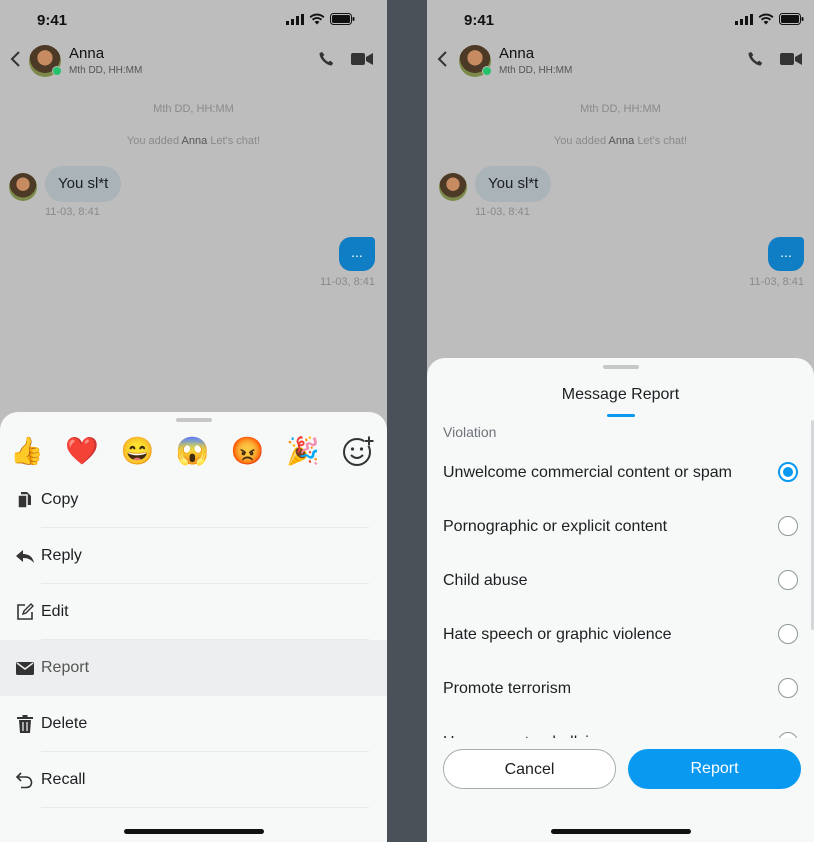 The image size is (814, 842). I want to click on divider, so click(205, 807).